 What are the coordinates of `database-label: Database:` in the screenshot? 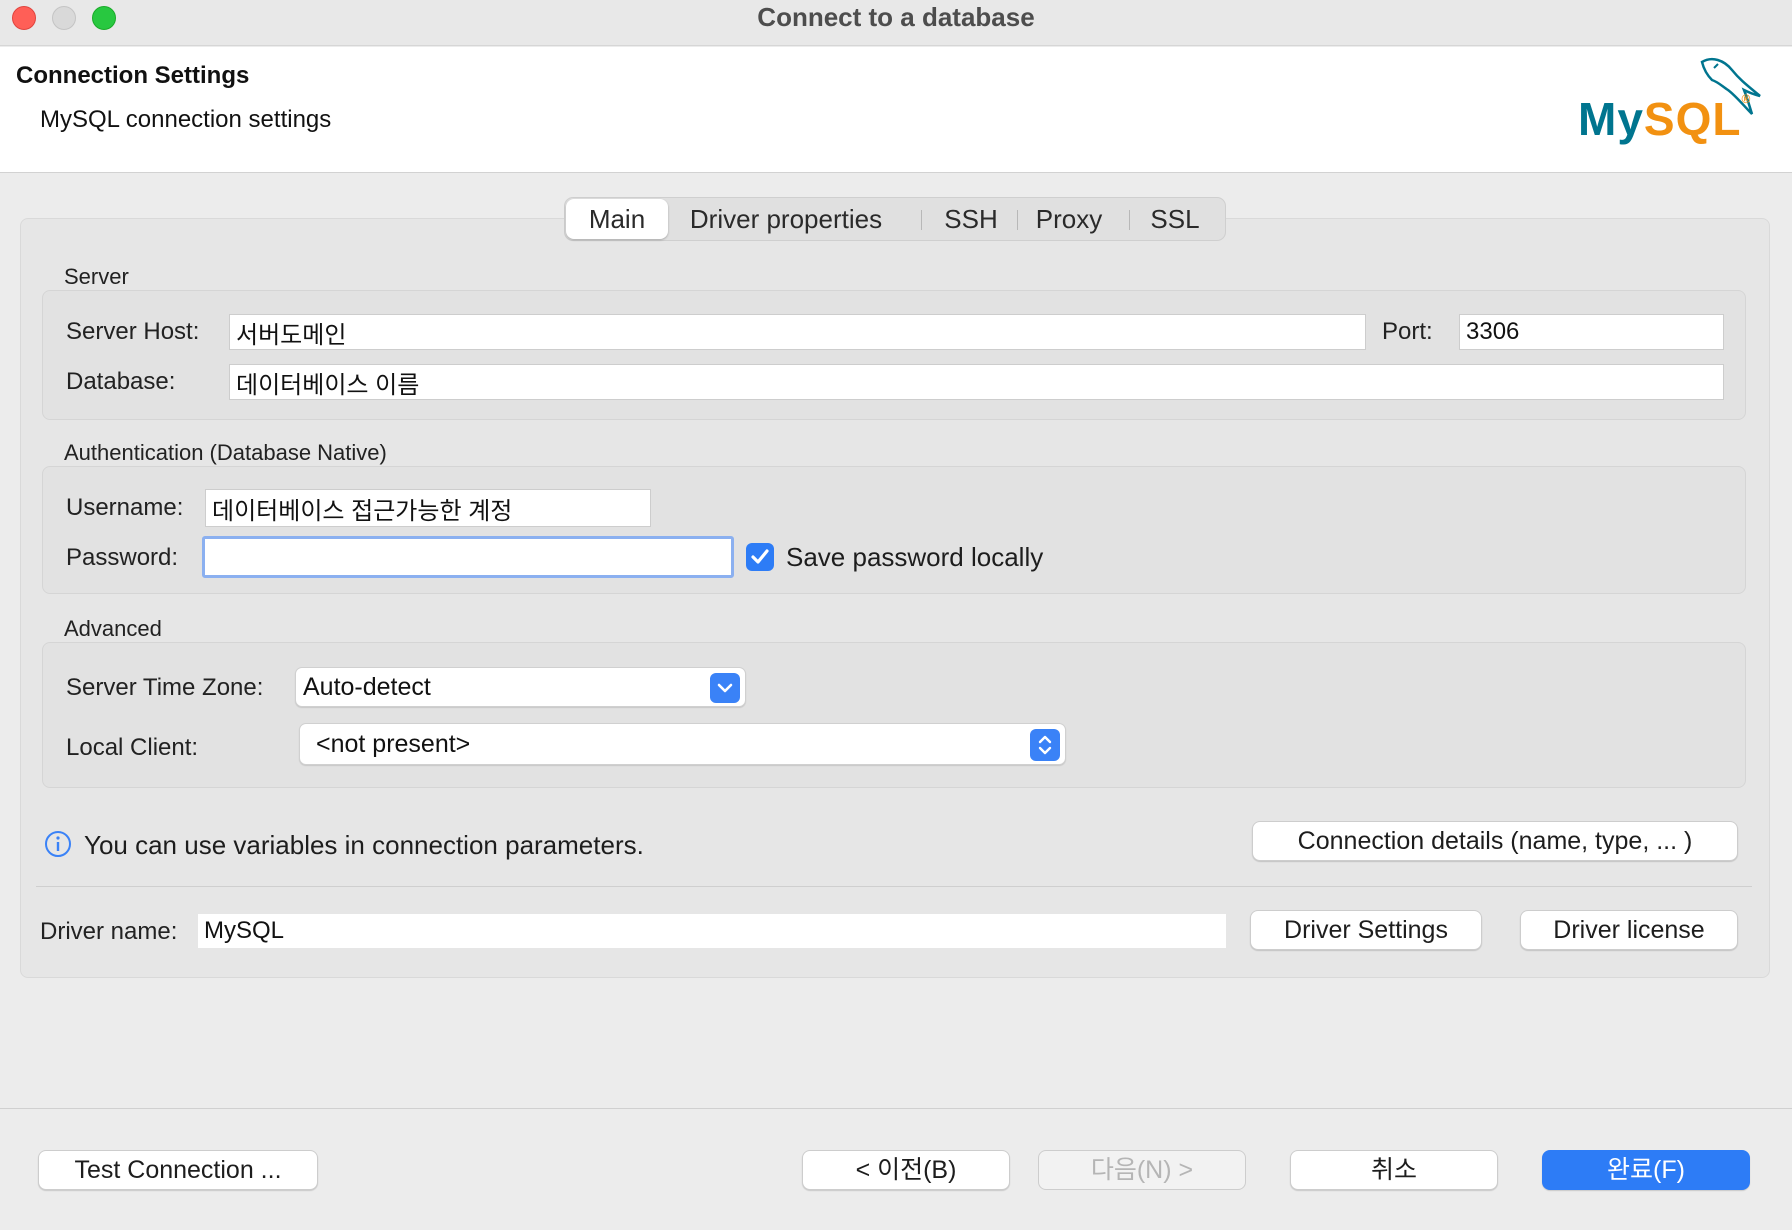 It's located at (121, 381).